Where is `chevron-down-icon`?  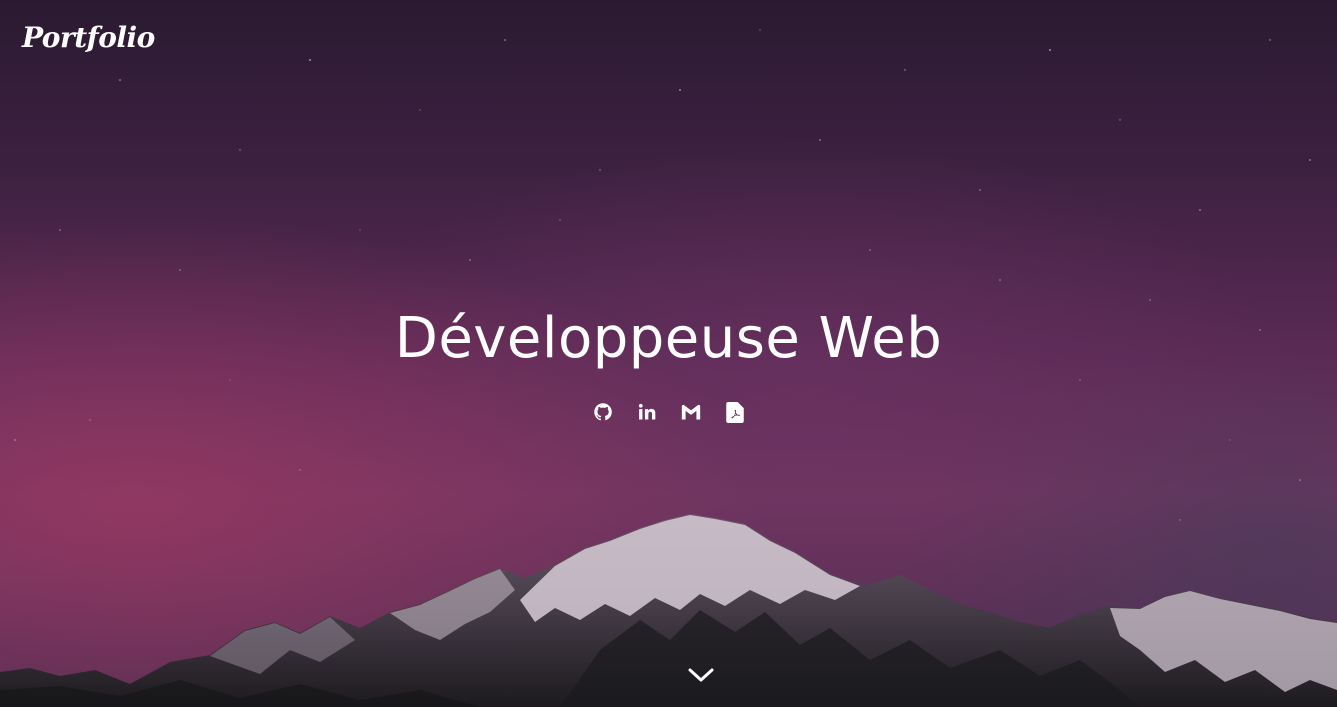
chevron-down-icon is located at coordinates (701, 675).